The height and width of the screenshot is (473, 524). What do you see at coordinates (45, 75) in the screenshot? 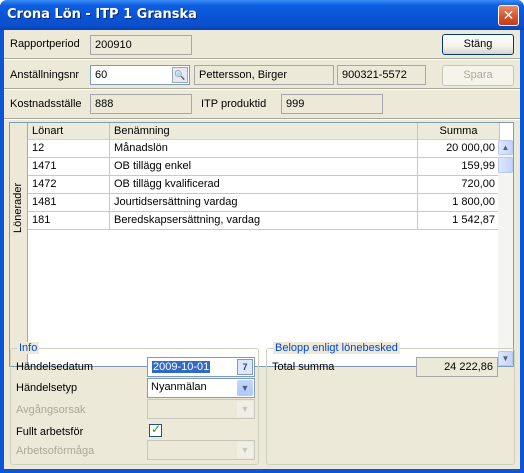
I see `anstallningsnr-label: Anställningsnr` at bounding box center [45, 75].